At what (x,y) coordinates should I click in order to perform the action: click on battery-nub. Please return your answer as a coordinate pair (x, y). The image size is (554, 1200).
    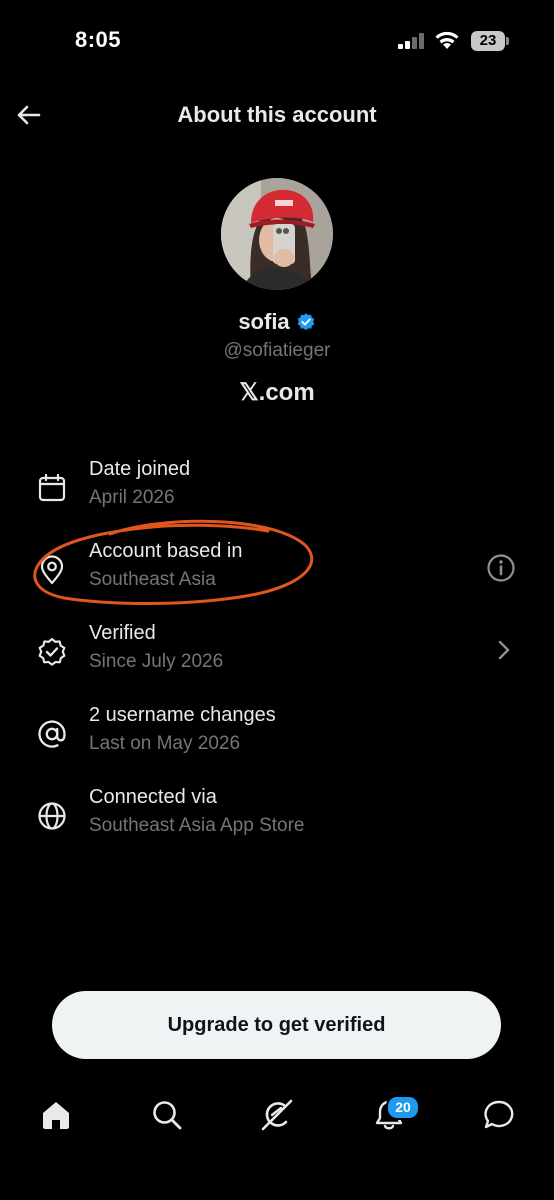
    Looking at the image, I should click on (507, 41).